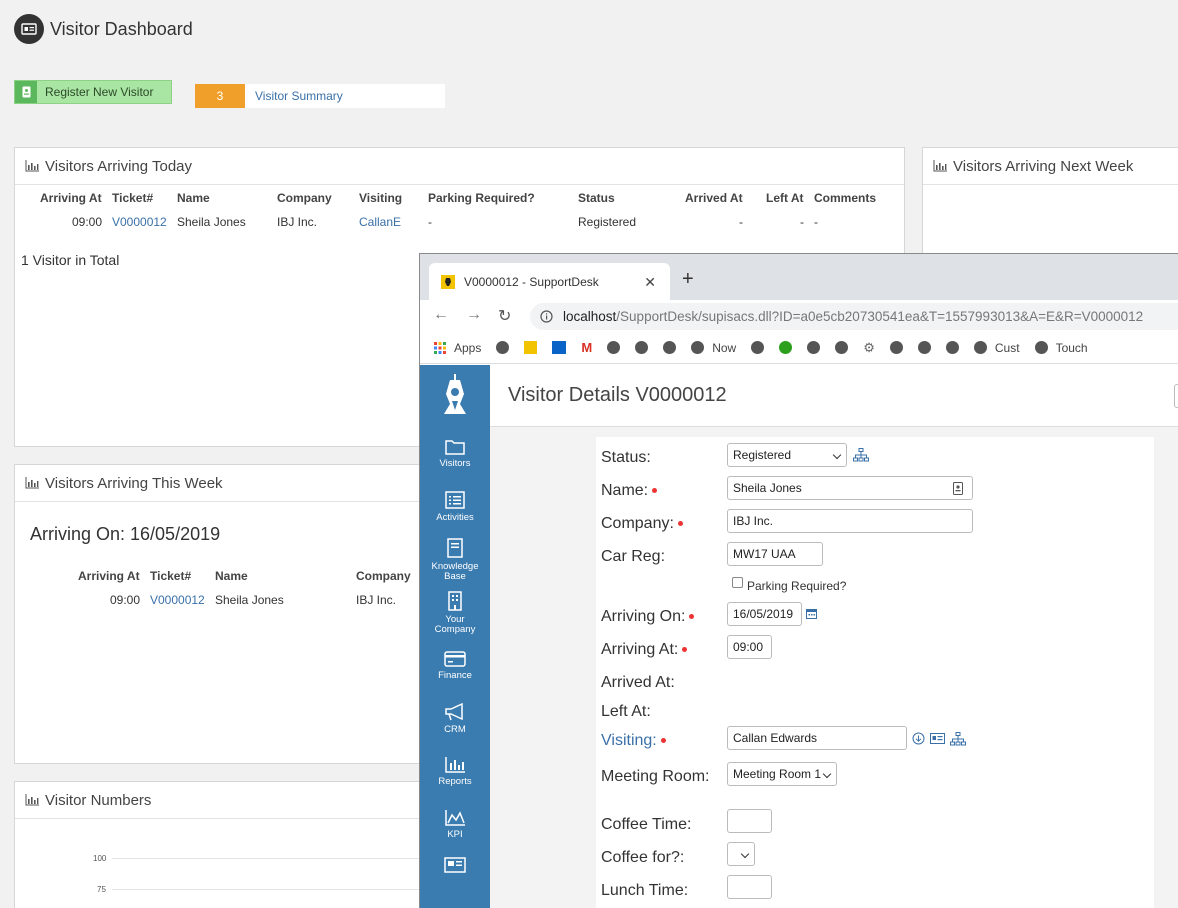  Describe the element at coordinates (958, 488) in the screenshot. I see `id-badge-icon` at that location.